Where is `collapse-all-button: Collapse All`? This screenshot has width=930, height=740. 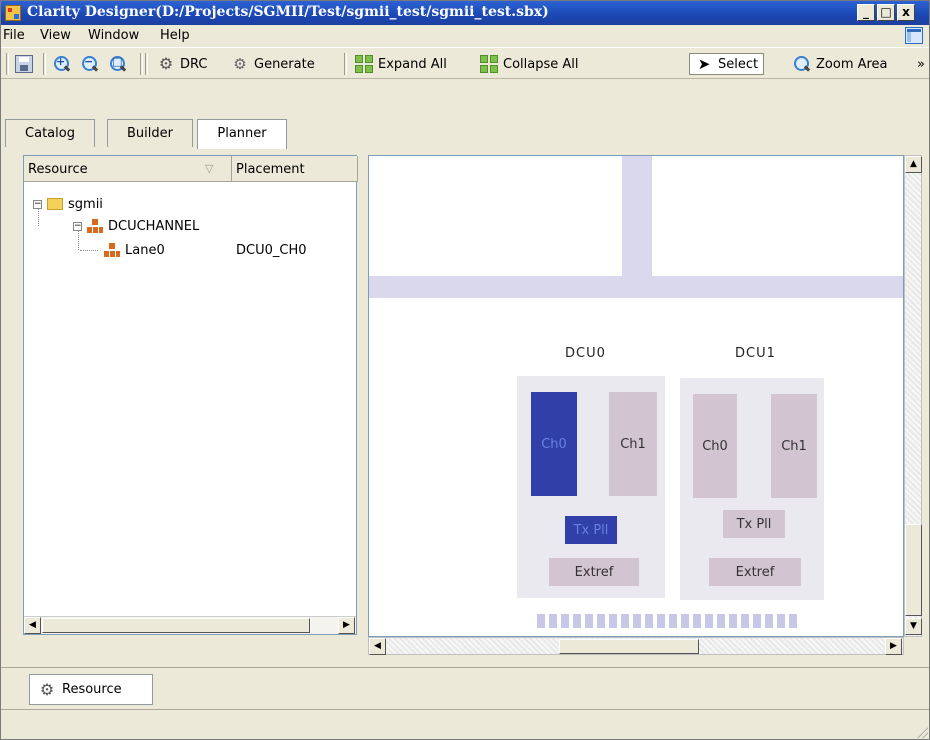
collapse-all-button: Collapse All is located at coordinates (529, 64).